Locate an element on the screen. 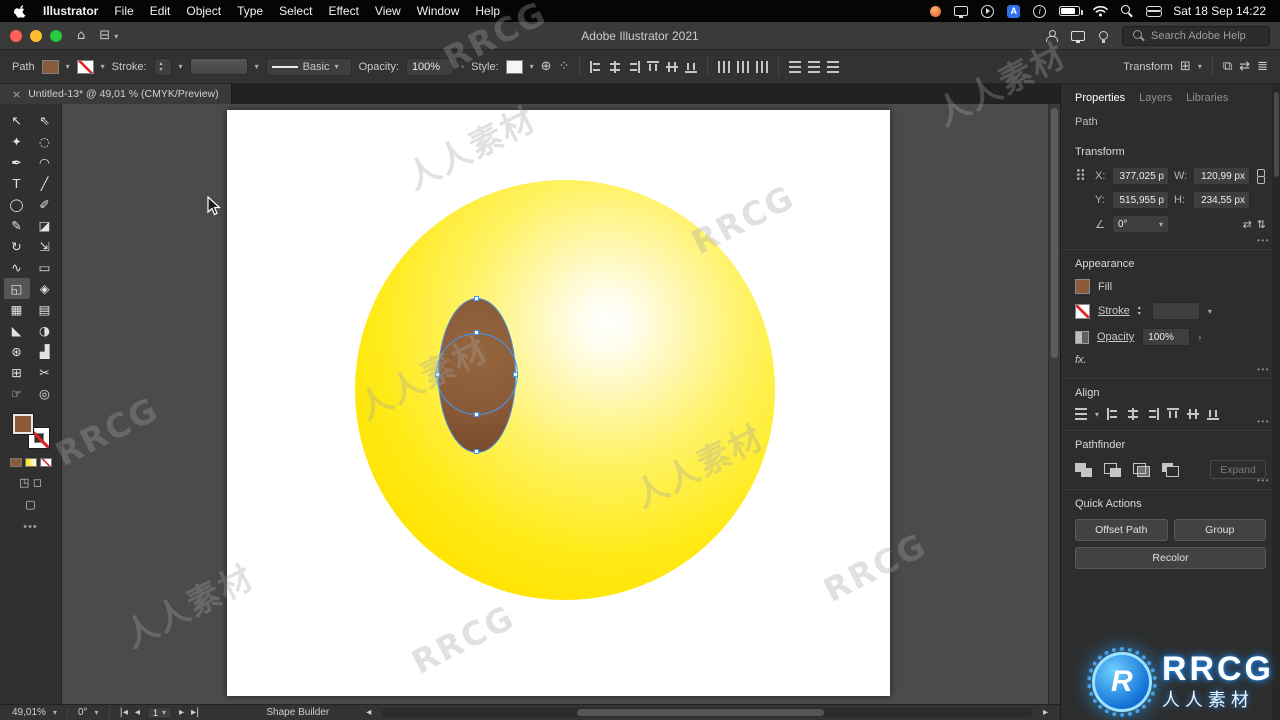 The image size is (1280, 720). document-tab: × Untitled-13* @ 49,01 % (CMYK/Preview) is located at coordinates (116, 94).